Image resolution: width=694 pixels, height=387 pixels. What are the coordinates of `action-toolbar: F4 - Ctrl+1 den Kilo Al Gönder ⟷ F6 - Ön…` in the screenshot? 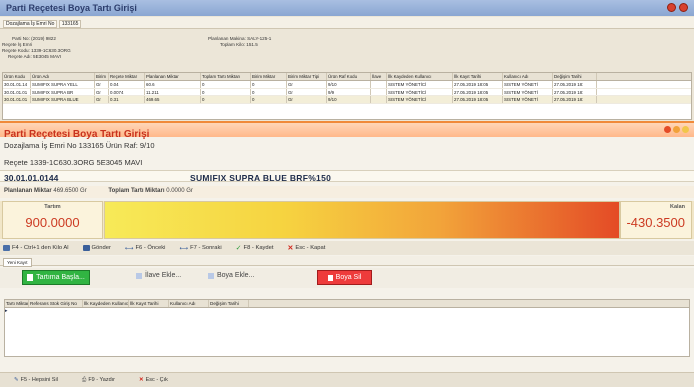 It's located at (347, 248).